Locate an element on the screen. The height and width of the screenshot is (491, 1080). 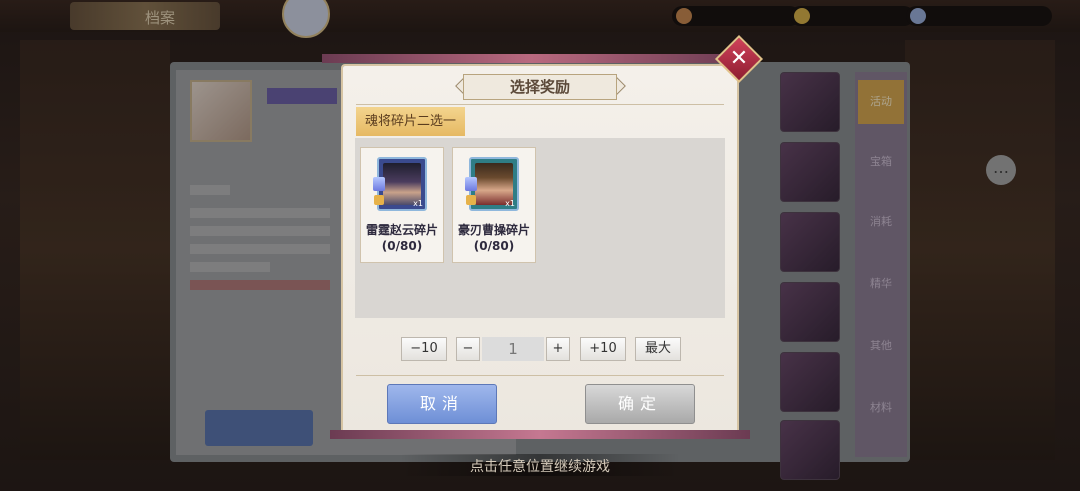
minus-ten-button: −10 is located at coordinates (424, 349).